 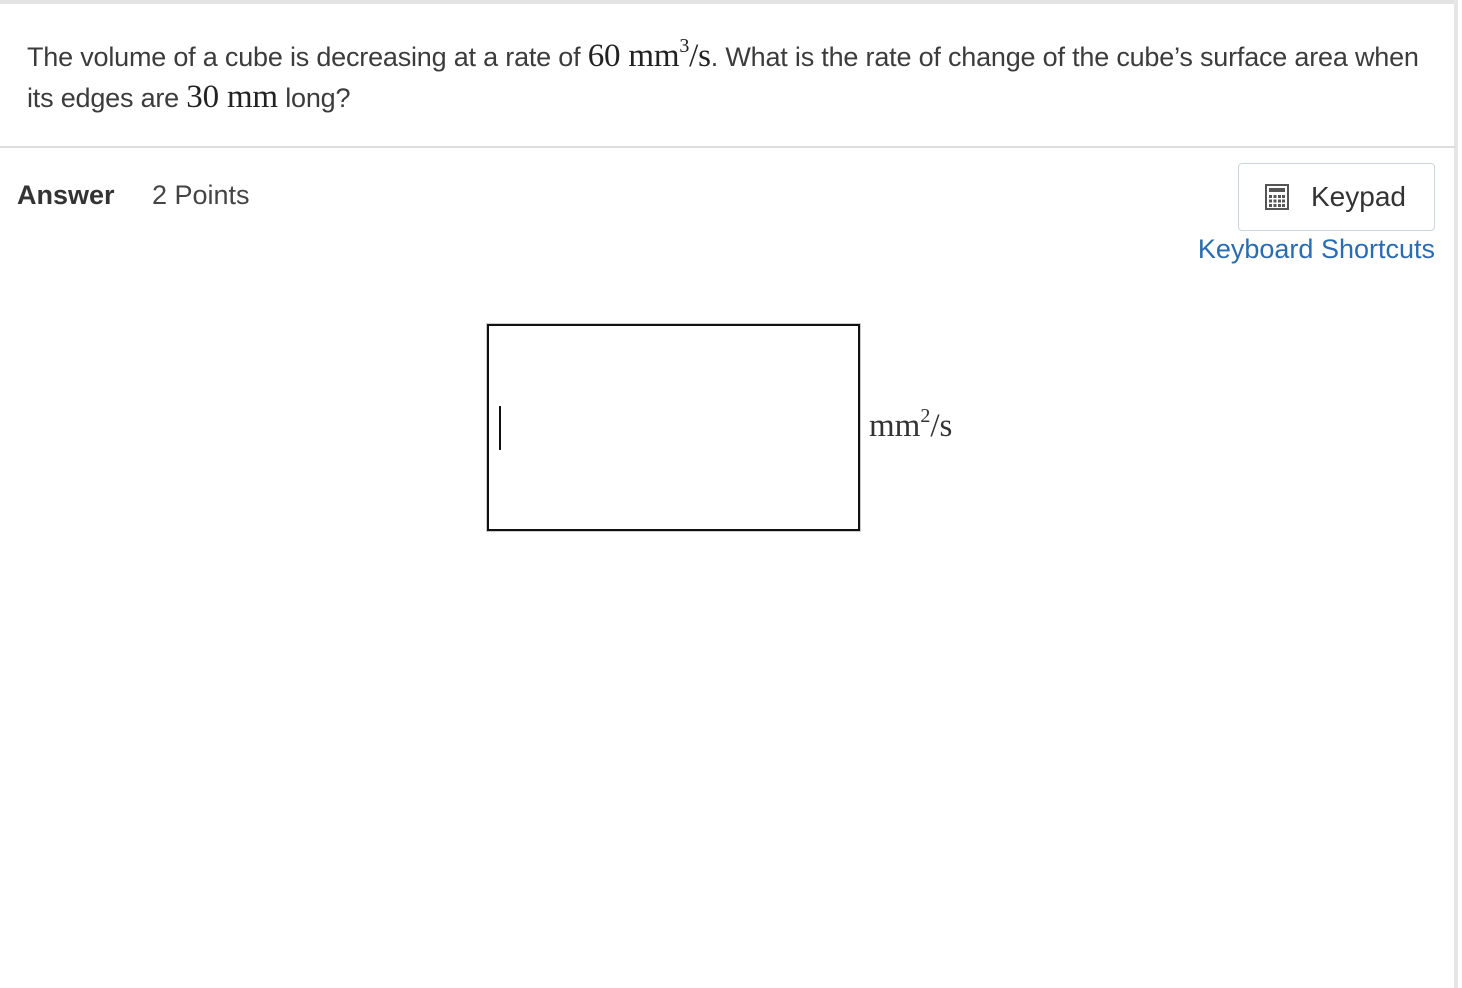 I want to click on rate-math: 60 mm3/s, so click(x=649, y=54).